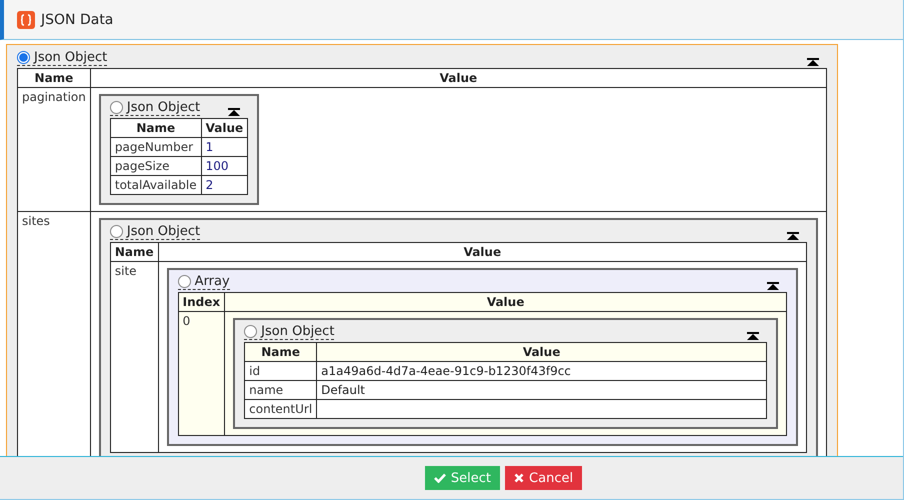  Describe the element at coordinates (212, 281) in the screenshot. I see `node-type-label: Array` at that location.